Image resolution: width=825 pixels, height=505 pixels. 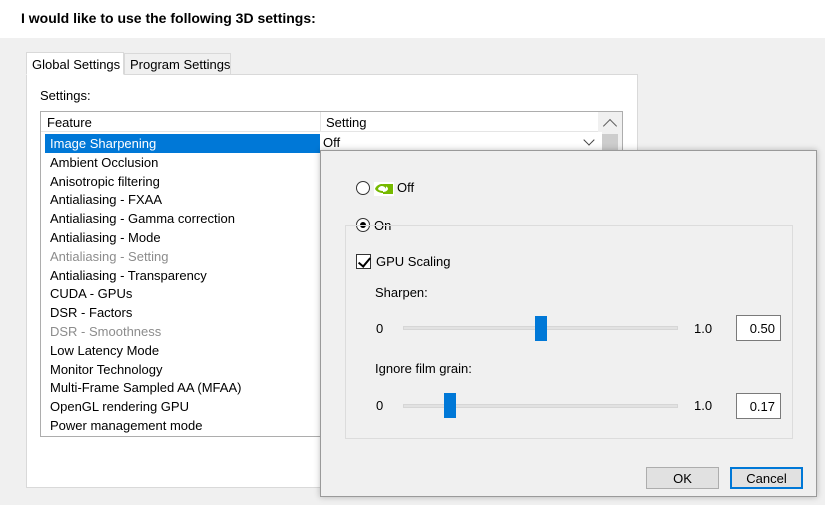 I want to click on sharpen-min-label: 0, so click(x=380, y=328).